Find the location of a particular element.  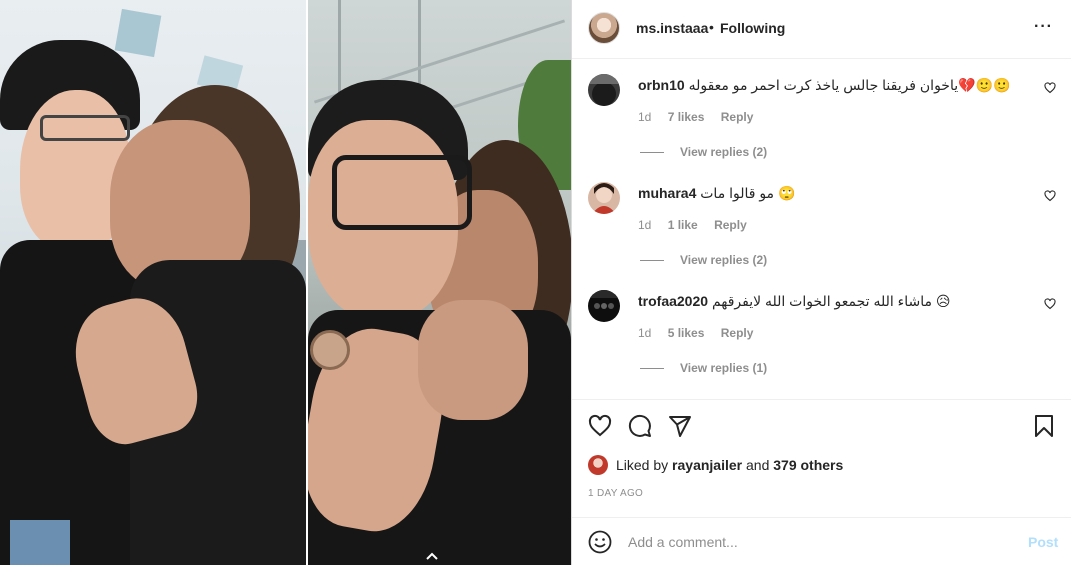

following-button: Following is located at coordinates (752, 28).